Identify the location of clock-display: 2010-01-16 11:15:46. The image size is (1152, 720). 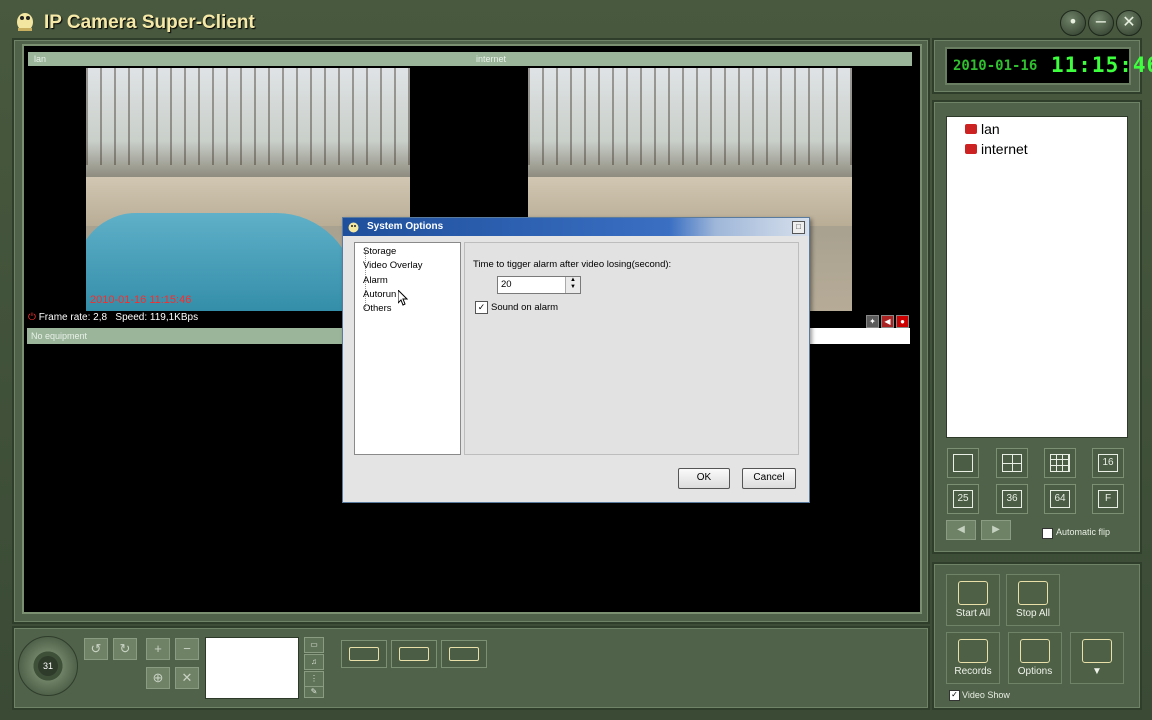
(1048, 66).